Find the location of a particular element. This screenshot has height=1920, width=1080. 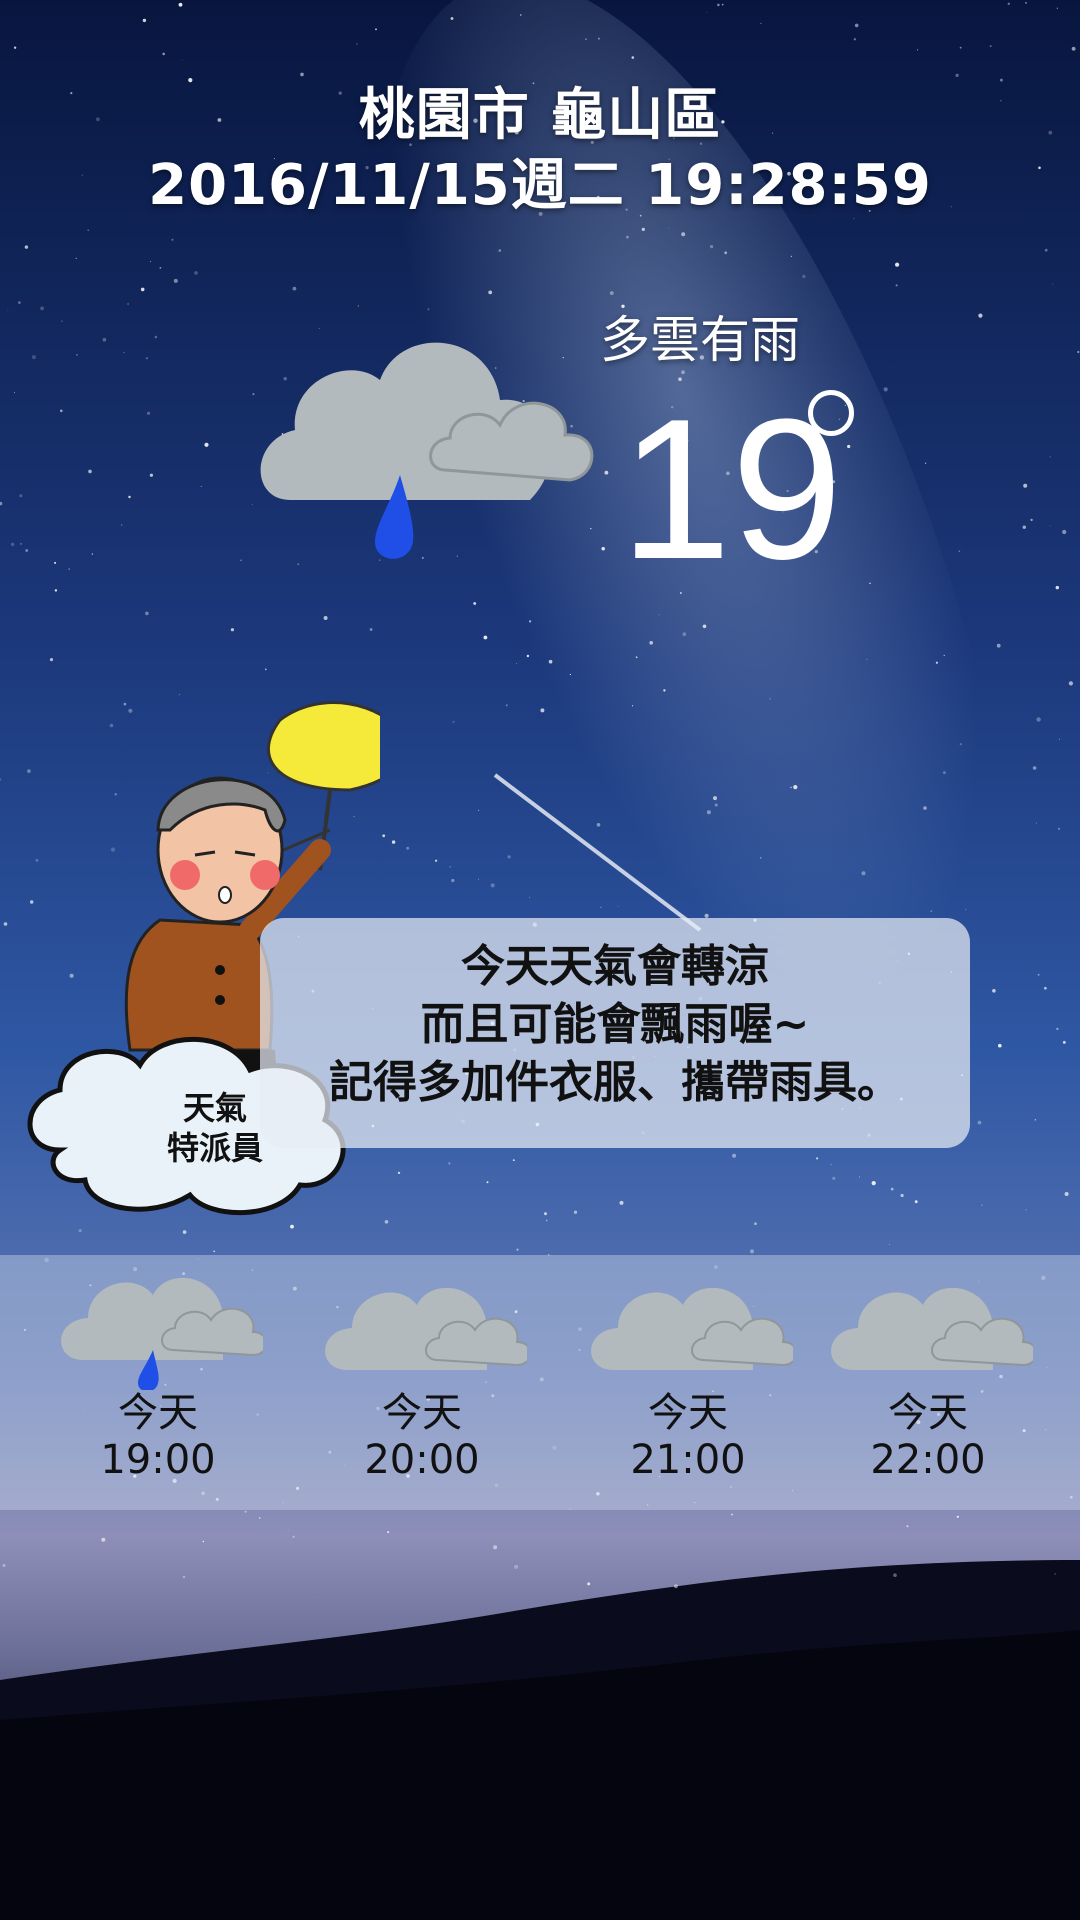

degree-symbol is located at coordinates (831, 413).